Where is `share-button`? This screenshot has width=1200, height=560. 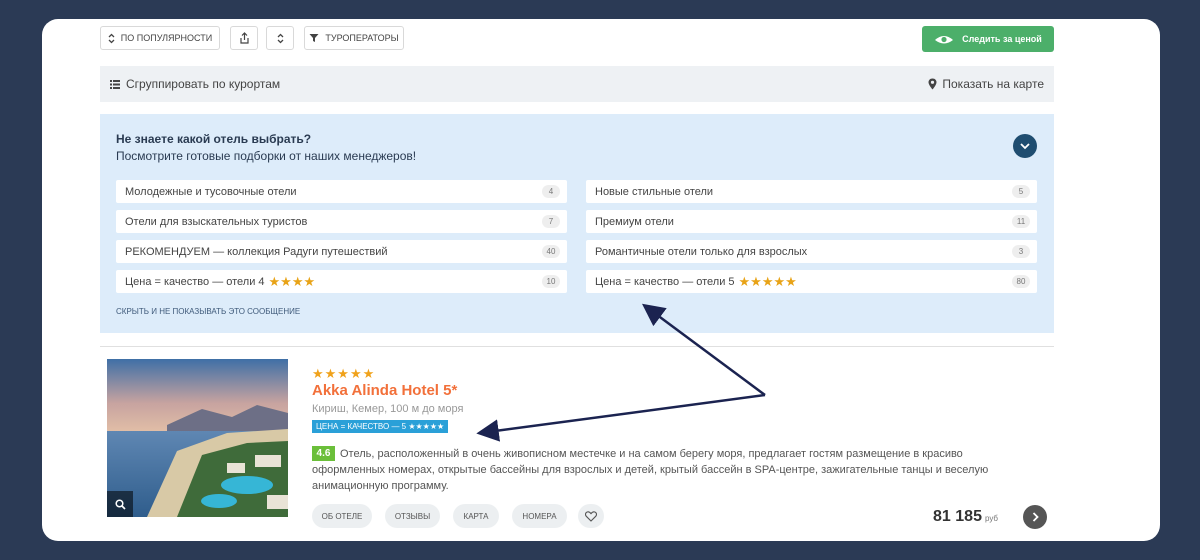
share-button is located at coordinates (244, 38).